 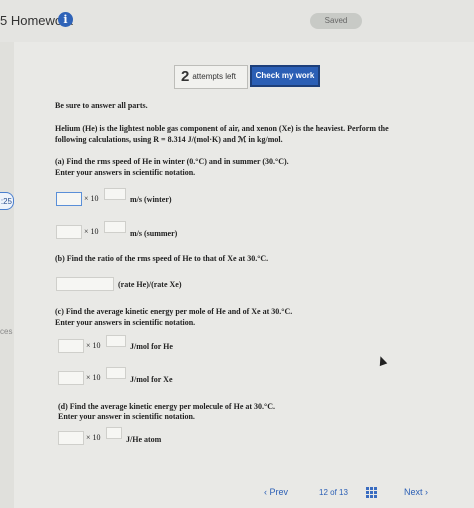 I want to click on c-he-mantissa-input, so click(x=71, y=346).